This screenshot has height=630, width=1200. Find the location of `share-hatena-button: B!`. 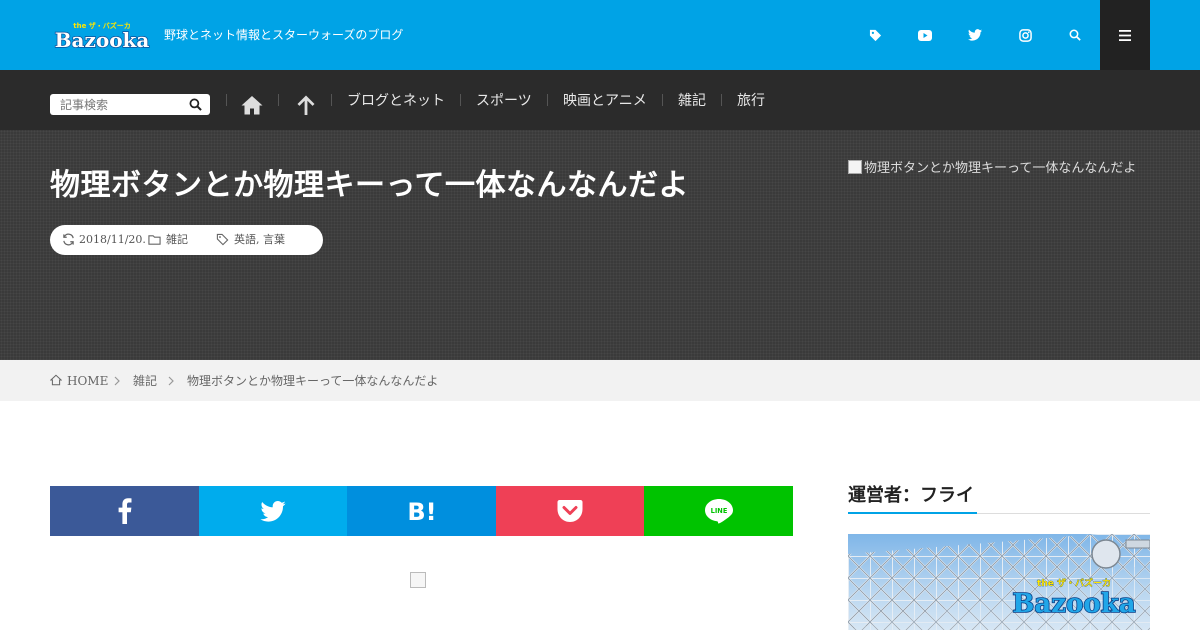

share-hatena-button: B! is located at coordinates (421, 511).